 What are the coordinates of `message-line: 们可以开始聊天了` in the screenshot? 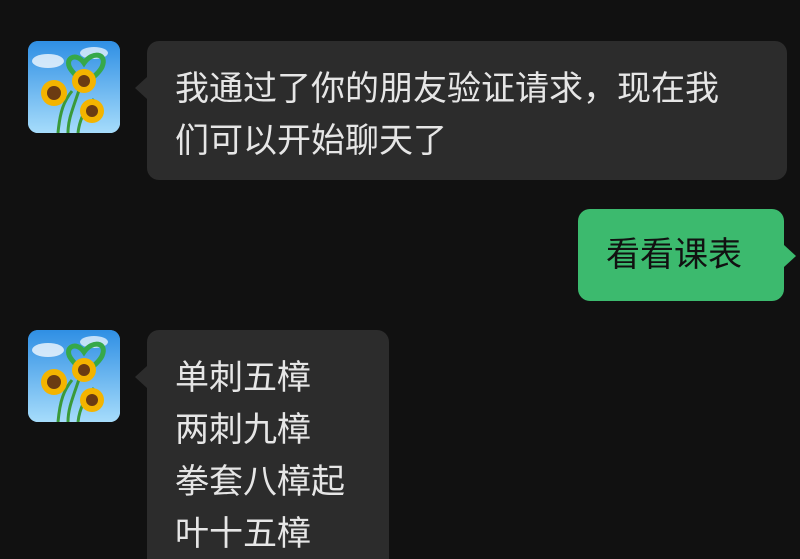 It's located at (311, 141).